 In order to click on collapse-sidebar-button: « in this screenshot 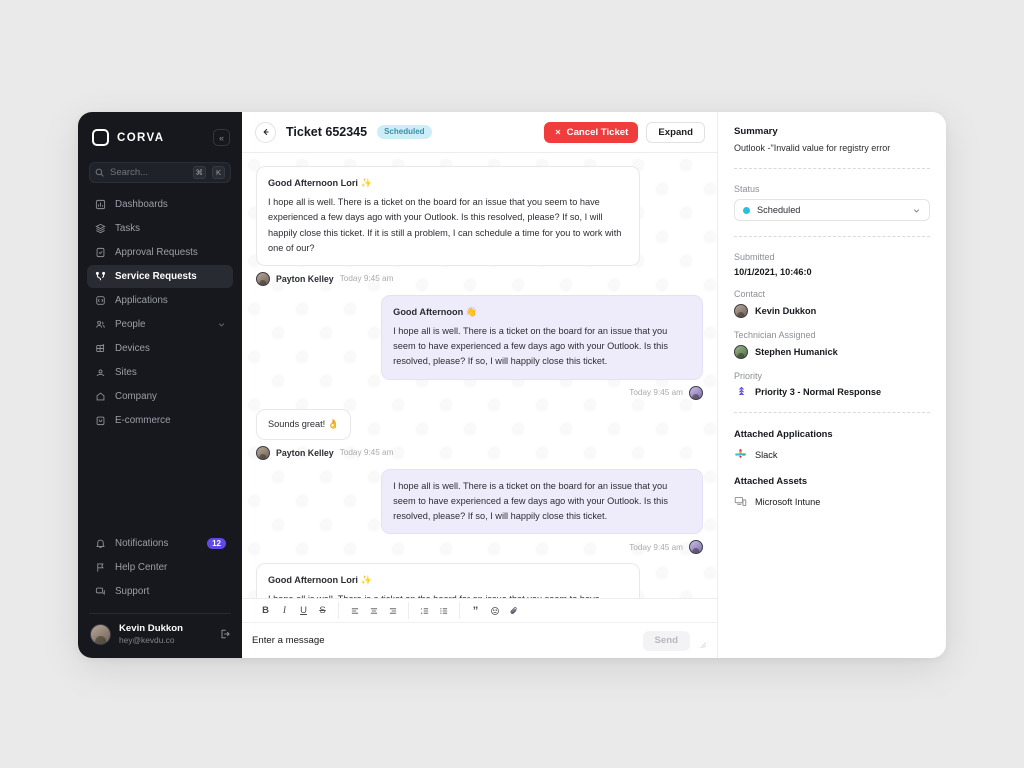, I will do `click(221, 137)`.